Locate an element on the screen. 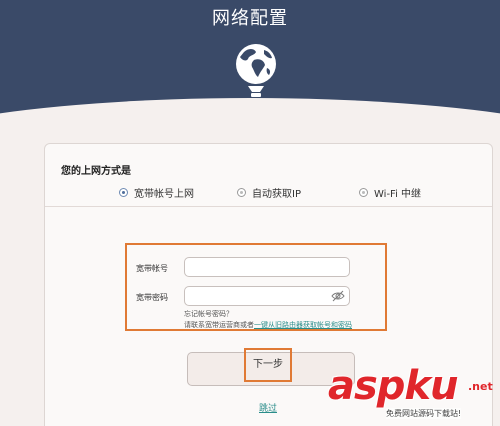  radio-dhcp-label: 自动获取IP is located at coordinates (276, 194).